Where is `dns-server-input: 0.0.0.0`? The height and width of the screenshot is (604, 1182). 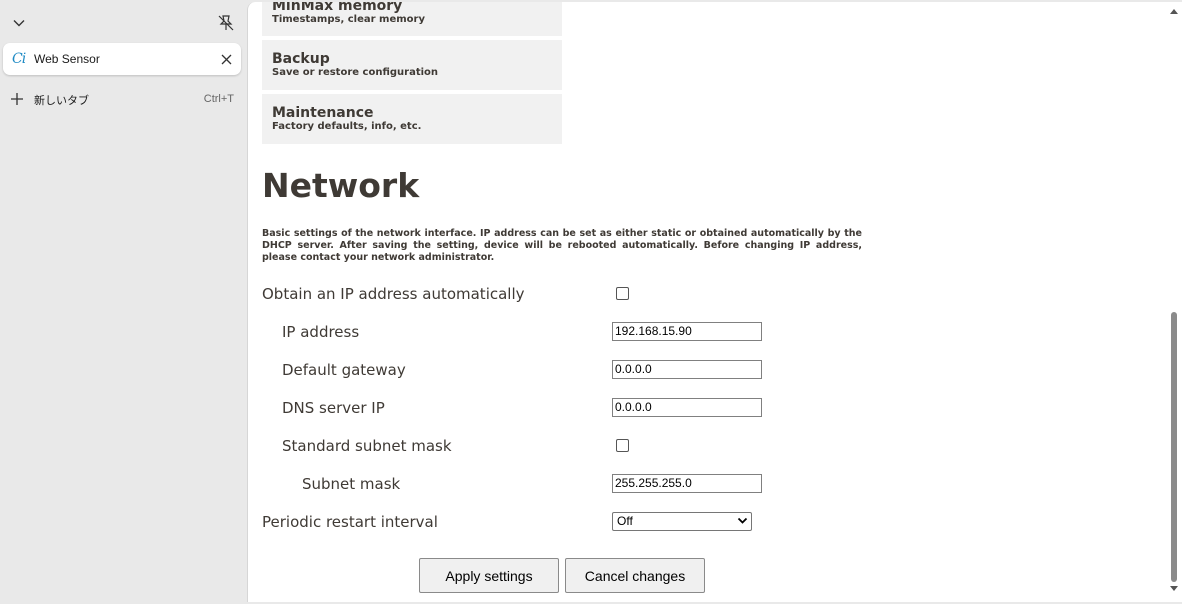
dns-server-input: 0.0.0.0 is located at coordinates (687, 407).